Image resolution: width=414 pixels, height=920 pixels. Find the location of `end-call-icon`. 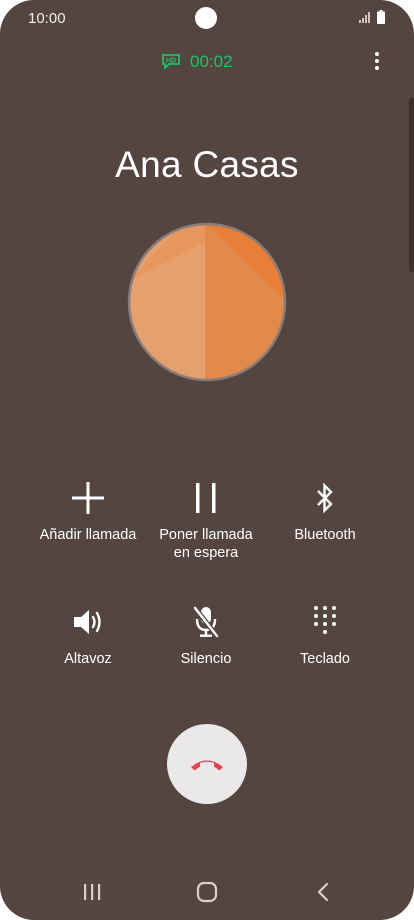

end-call-icon is located at coordinates (207, 765).